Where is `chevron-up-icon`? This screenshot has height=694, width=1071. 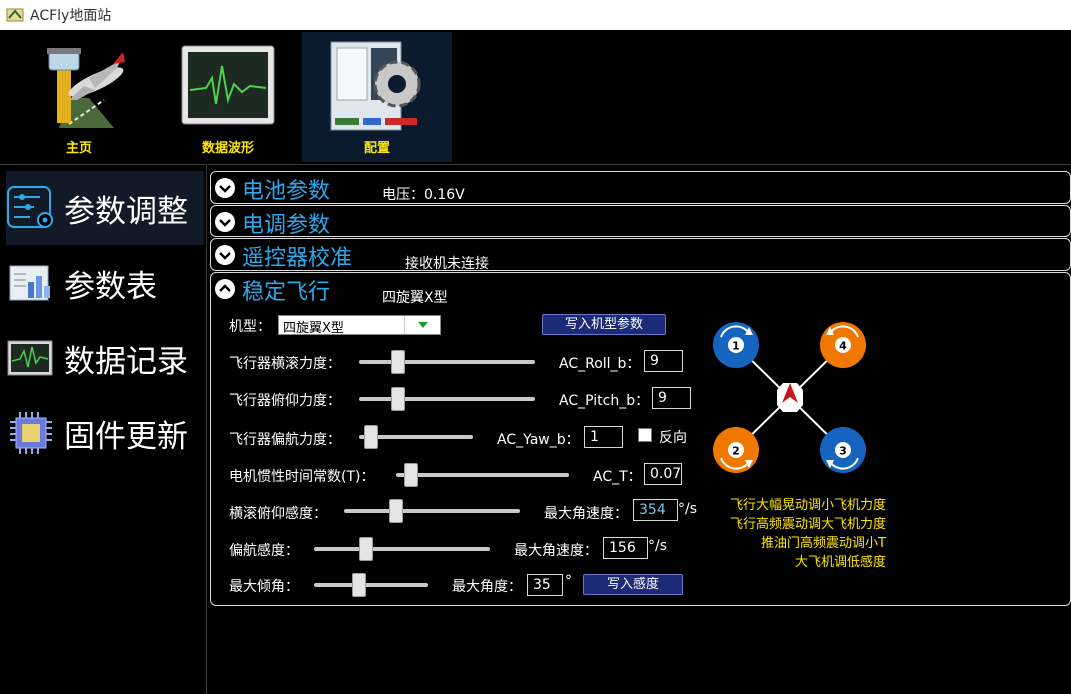
chevron-up-icon is located at coordinates (225, 289).